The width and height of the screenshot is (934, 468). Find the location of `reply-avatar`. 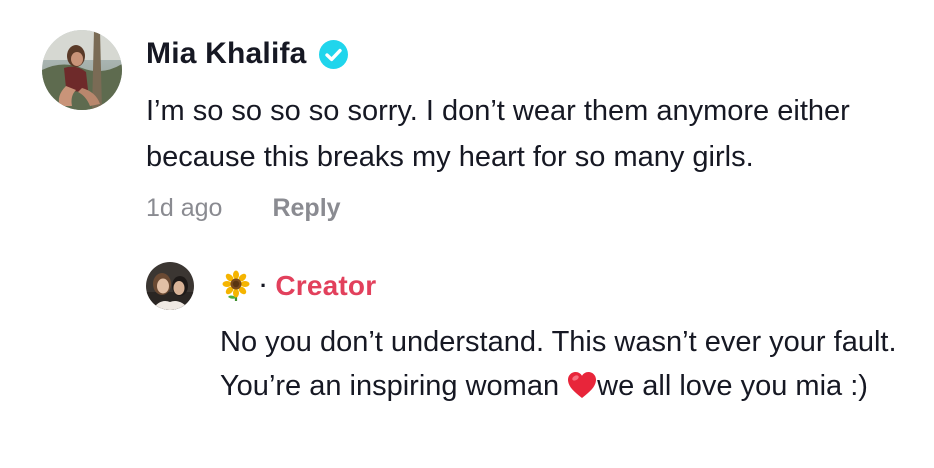

reply-avatar is located at coordinates (170, 286).